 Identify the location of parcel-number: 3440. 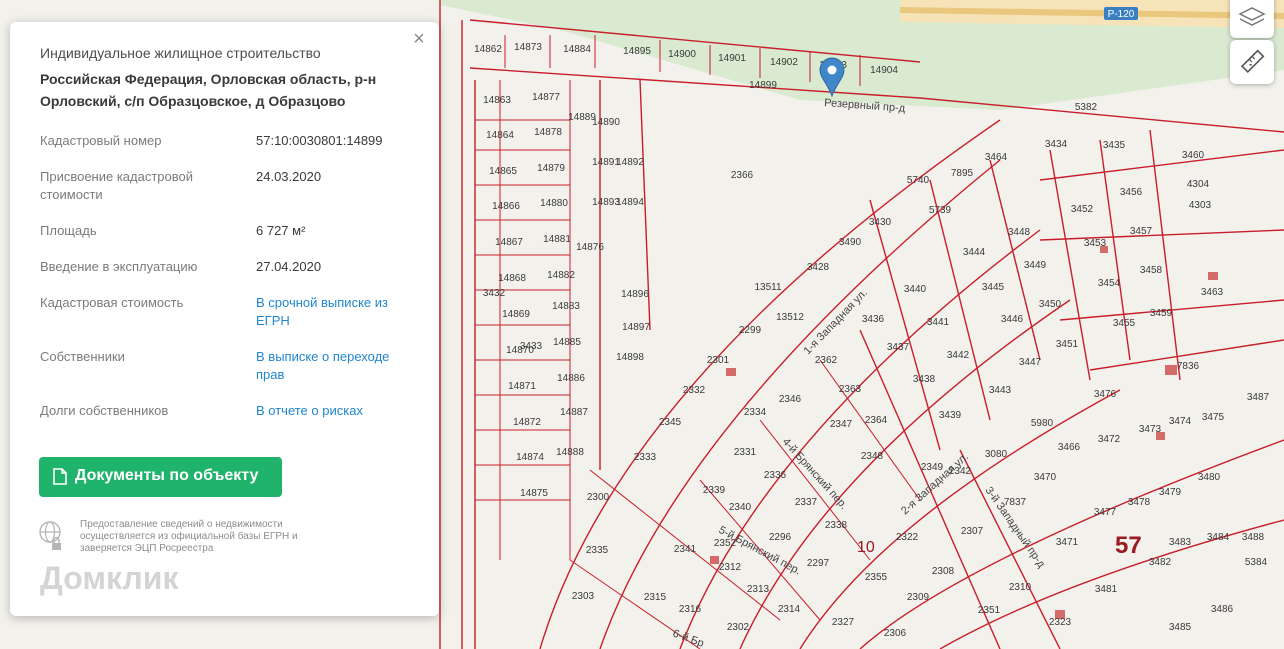
(915, 289).